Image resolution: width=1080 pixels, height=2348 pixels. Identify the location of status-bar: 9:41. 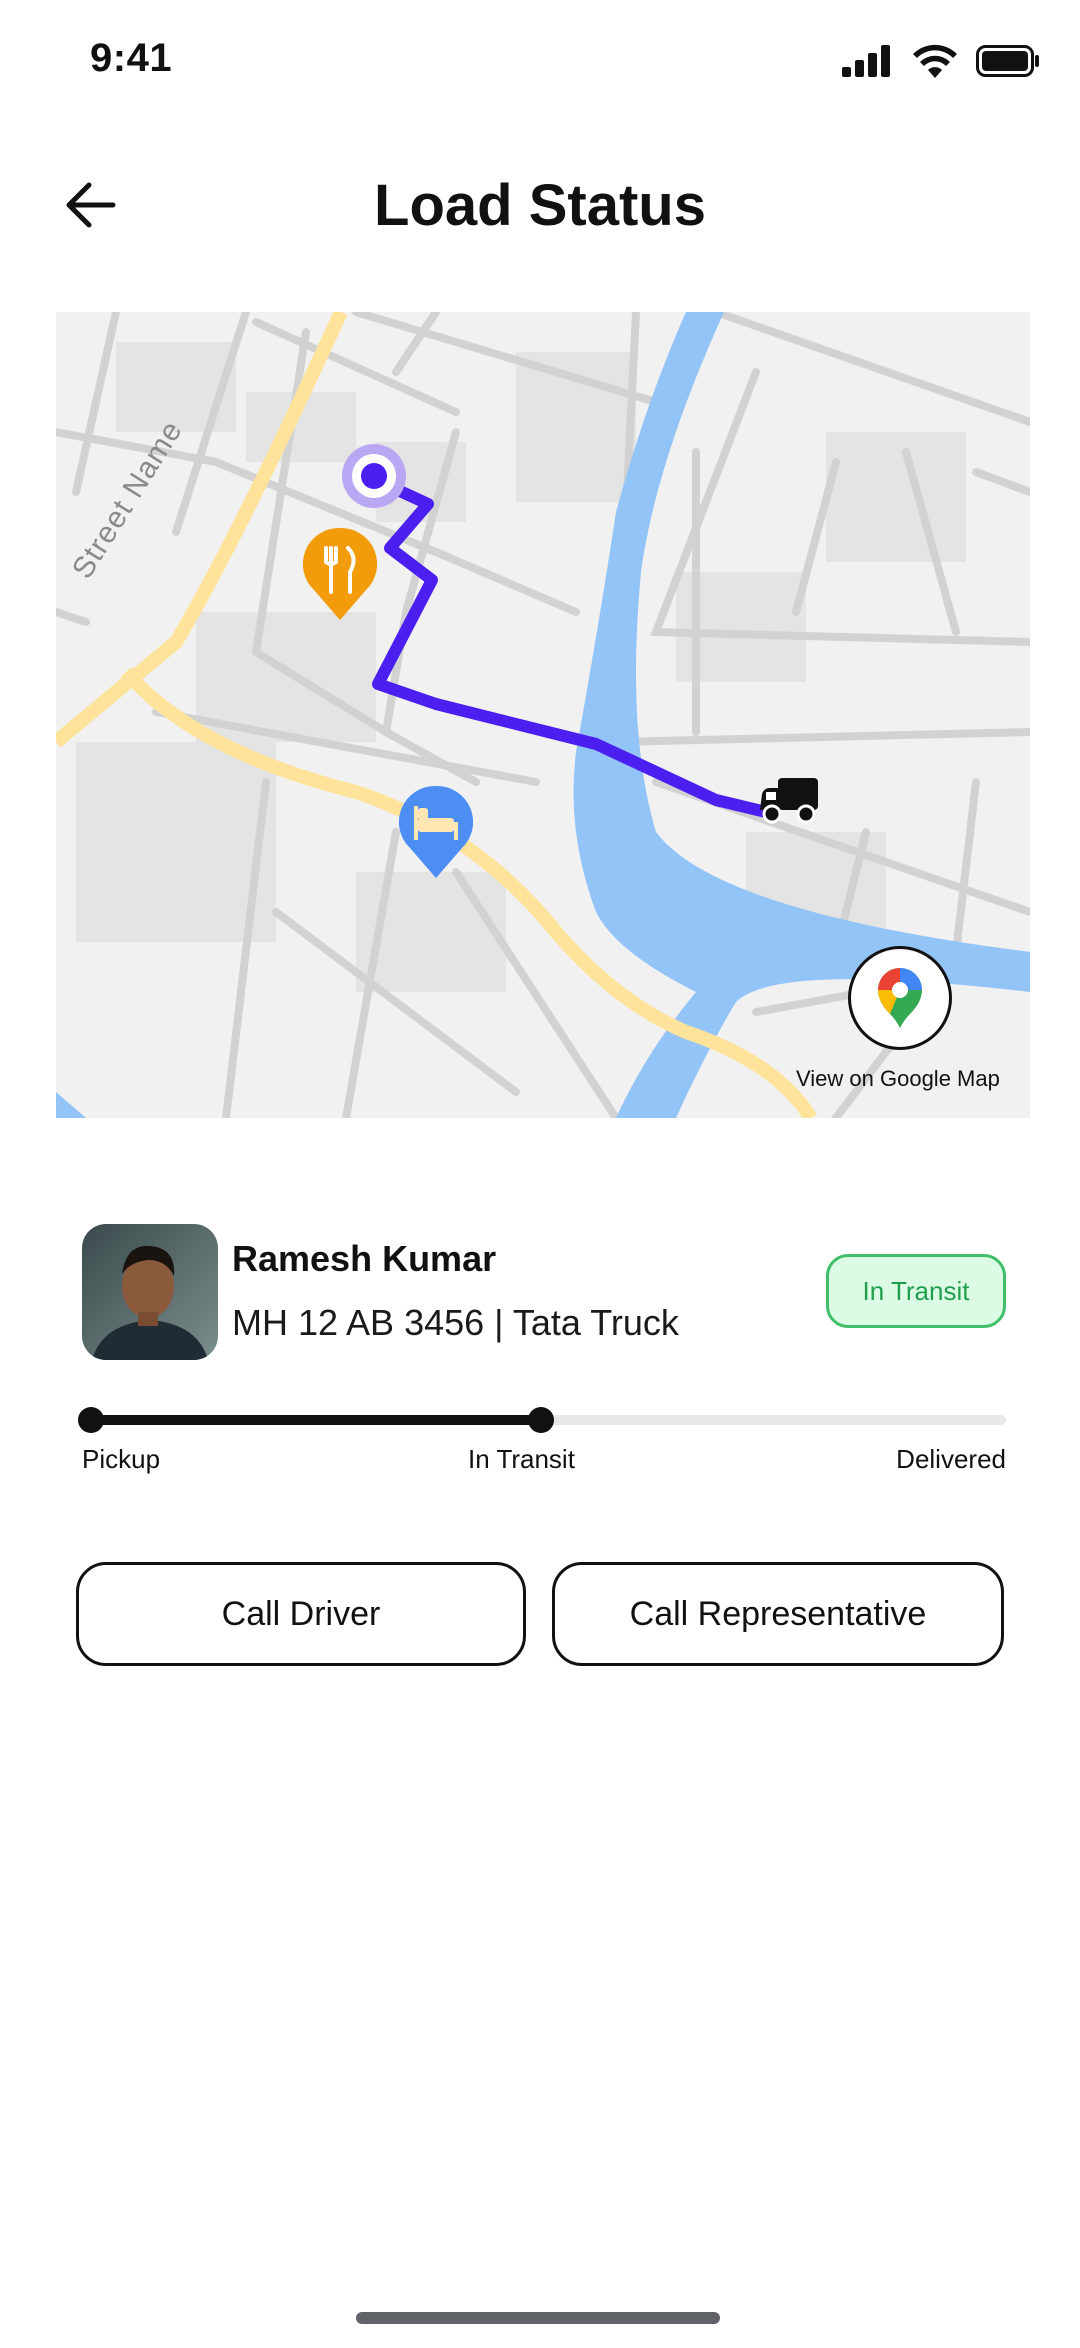
(540, 60).